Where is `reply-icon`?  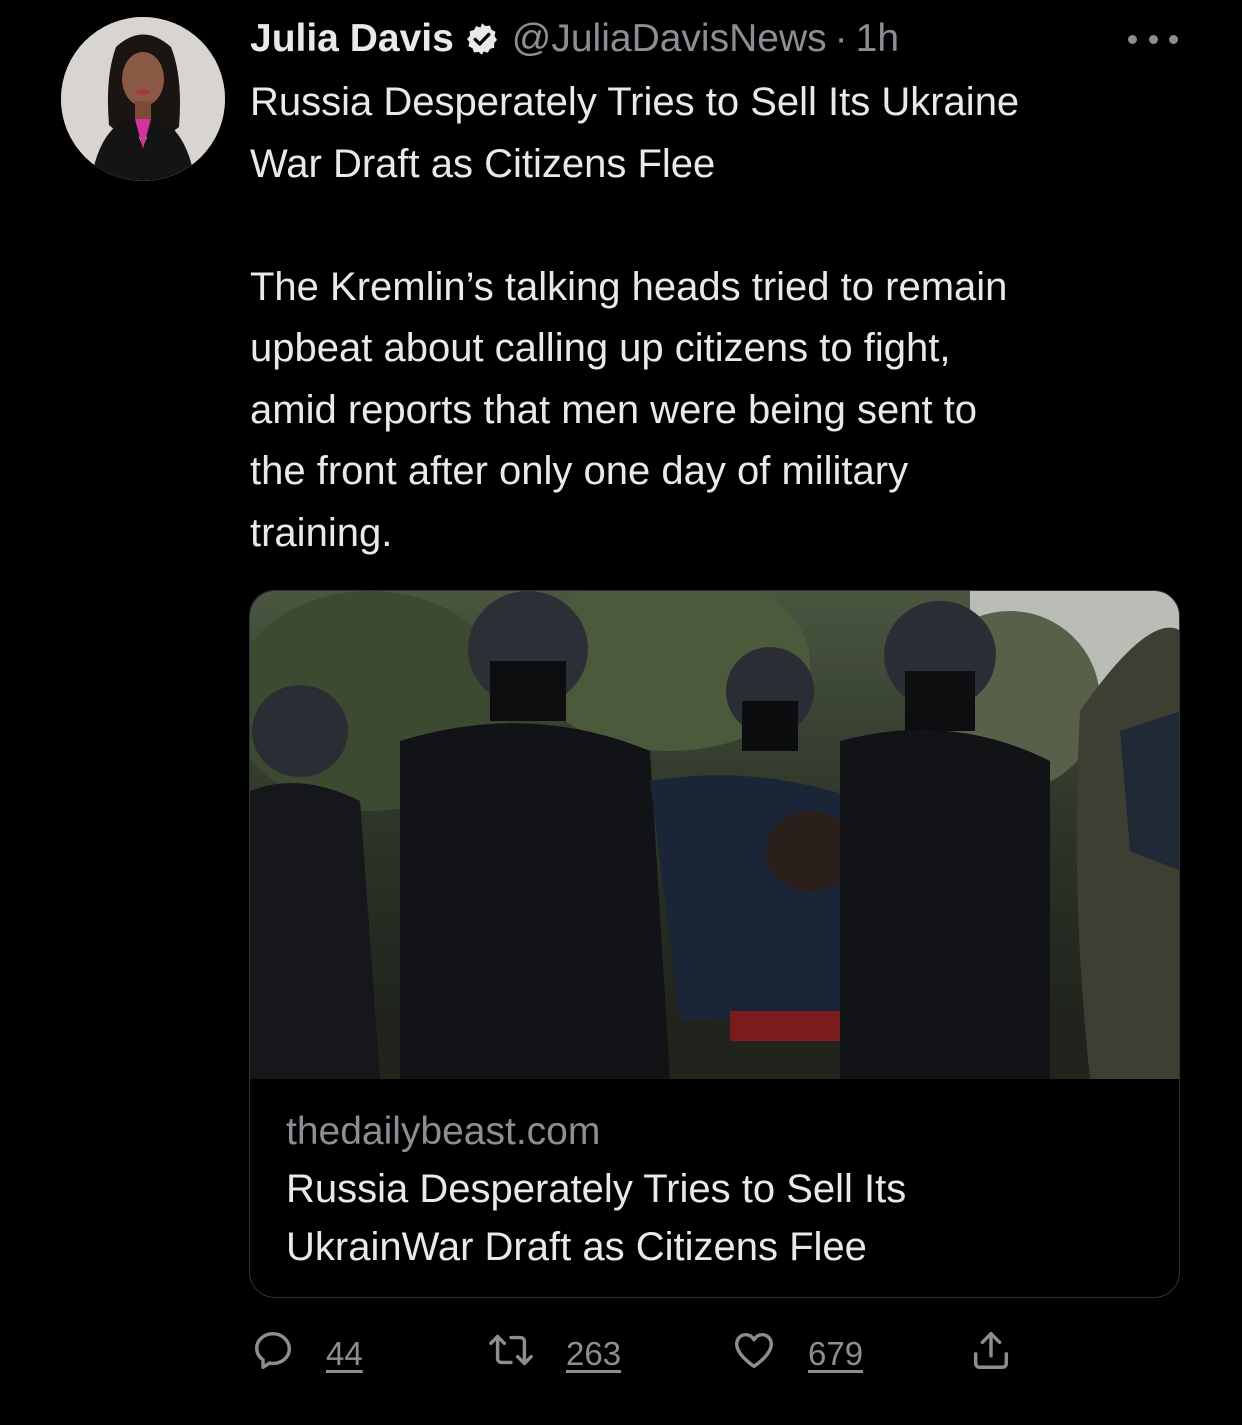
reply-icon is located at coordinates (273, 1354).